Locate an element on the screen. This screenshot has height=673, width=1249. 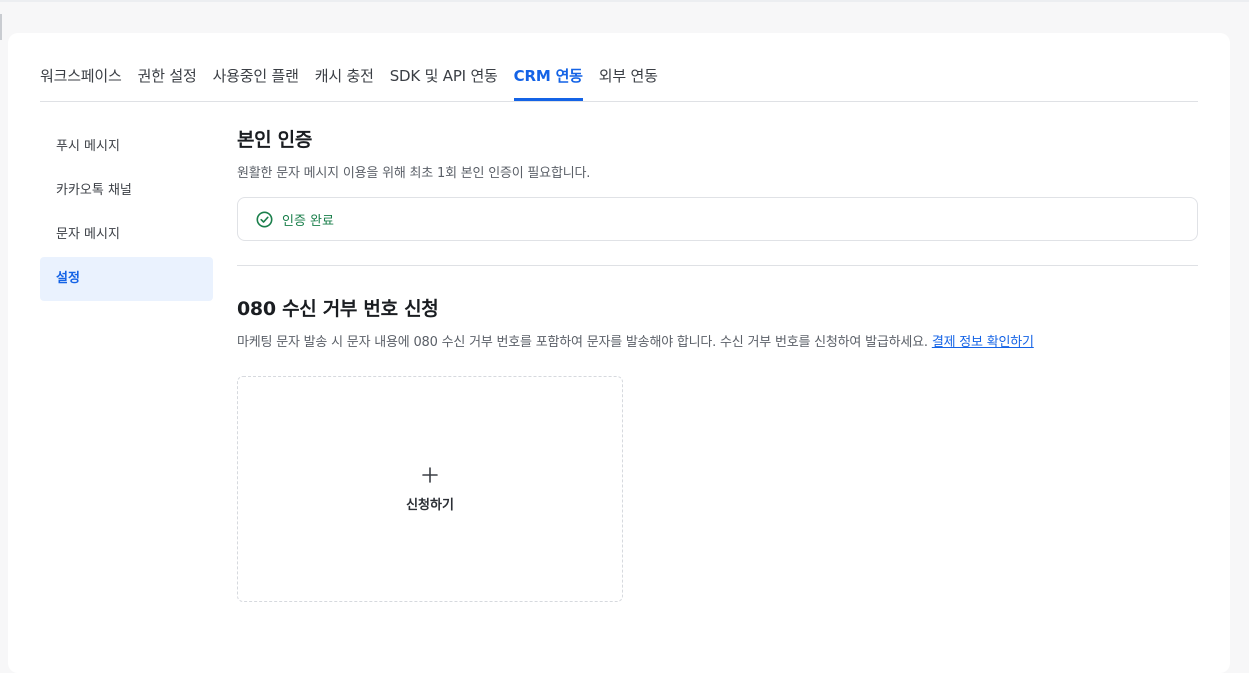
sidebar-item-push: 푸시 메시지 is located at coordinates (126, 147).